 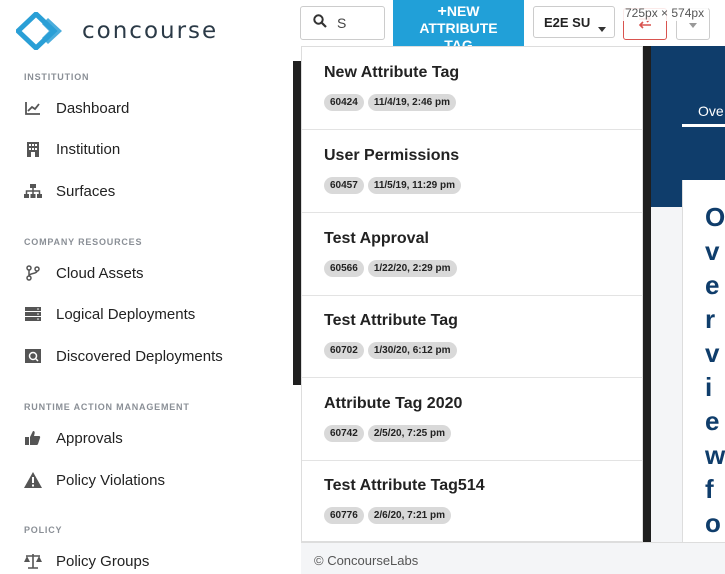 I want to click on search-box, so click(x=343, y=23).